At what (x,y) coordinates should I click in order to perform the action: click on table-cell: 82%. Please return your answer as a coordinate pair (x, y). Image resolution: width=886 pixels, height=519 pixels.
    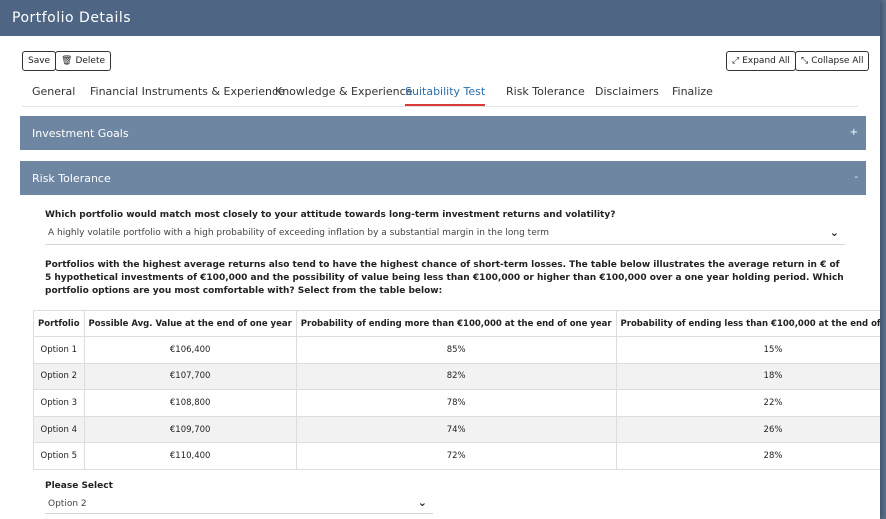
    Looking at the image, I should click on (456, 376).